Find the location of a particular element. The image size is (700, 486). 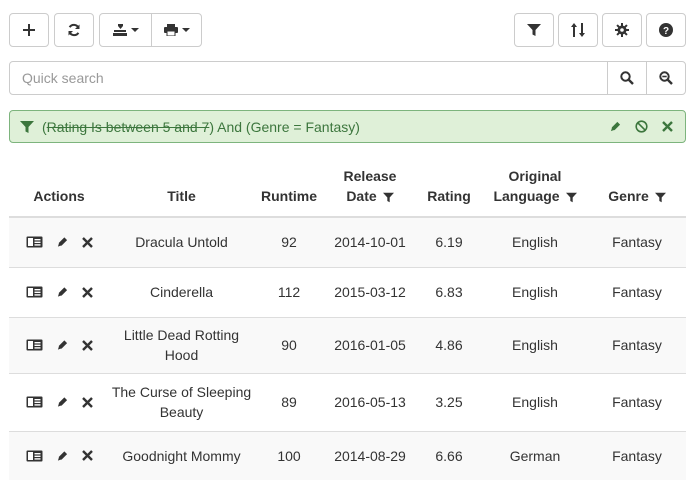

cell-rating: 3.25 is located at coordinates (449, 401).